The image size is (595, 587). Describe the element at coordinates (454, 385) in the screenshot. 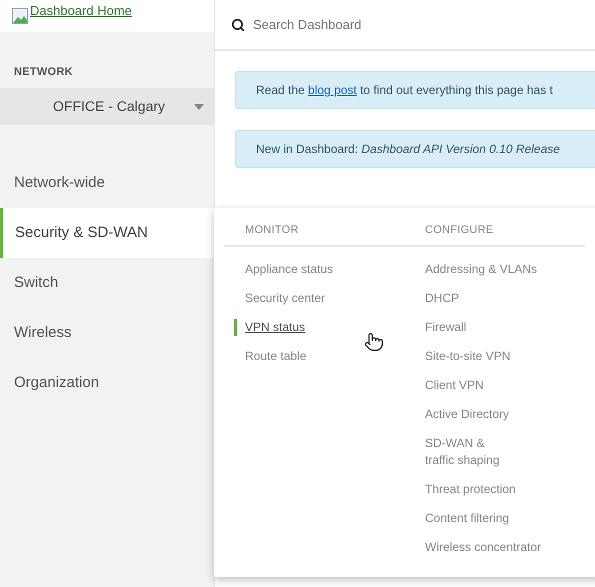

I see `menu-item: Client VPN` at that location.